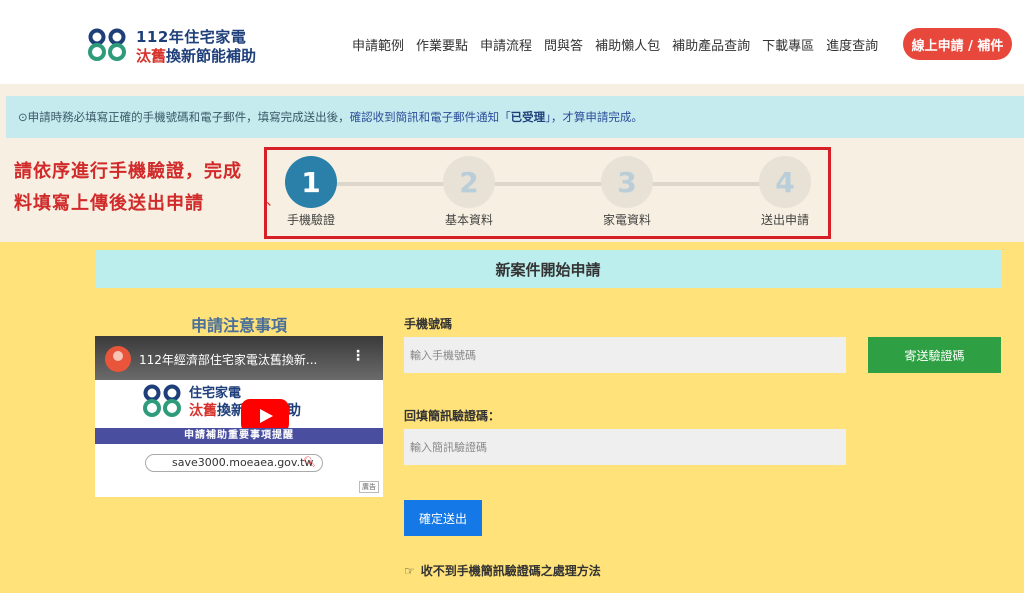  I want to click on instruction-text: 請依序進行手機驗證，完成料填寫上傳後送出申請, so click(128, 187).